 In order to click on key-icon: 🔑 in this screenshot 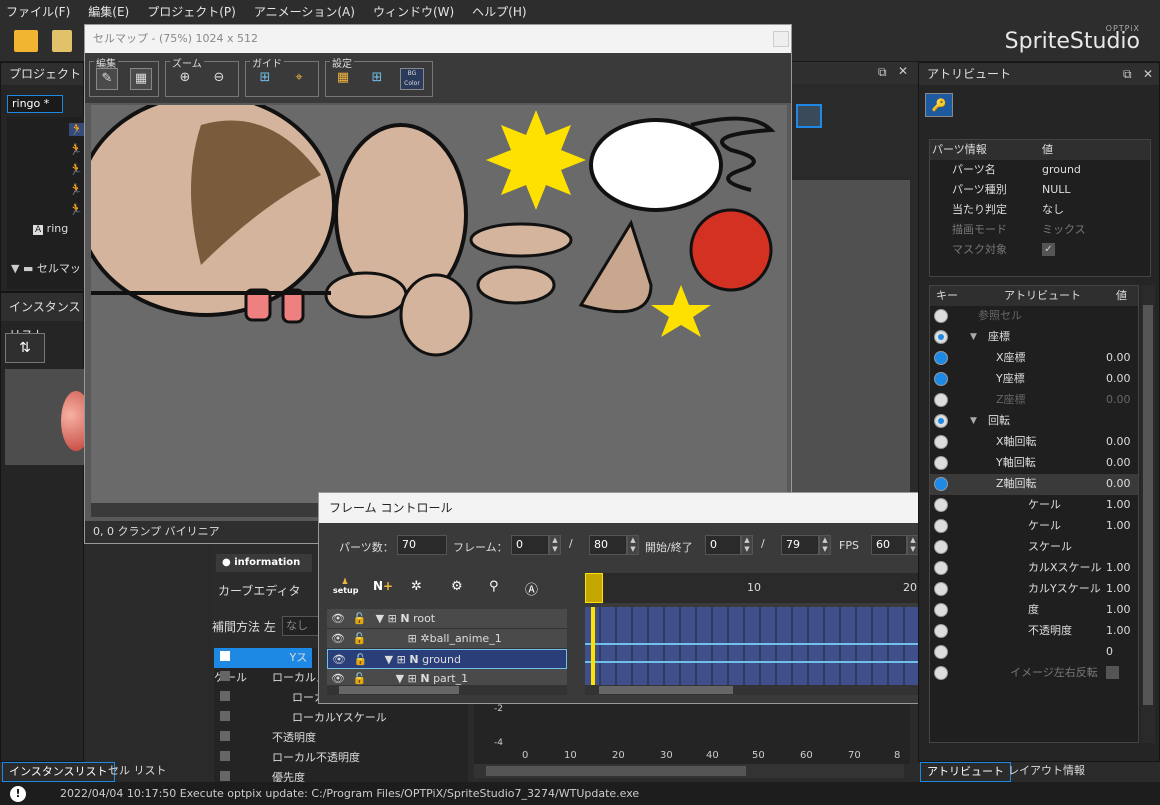, I will do `click(939, 105)`.